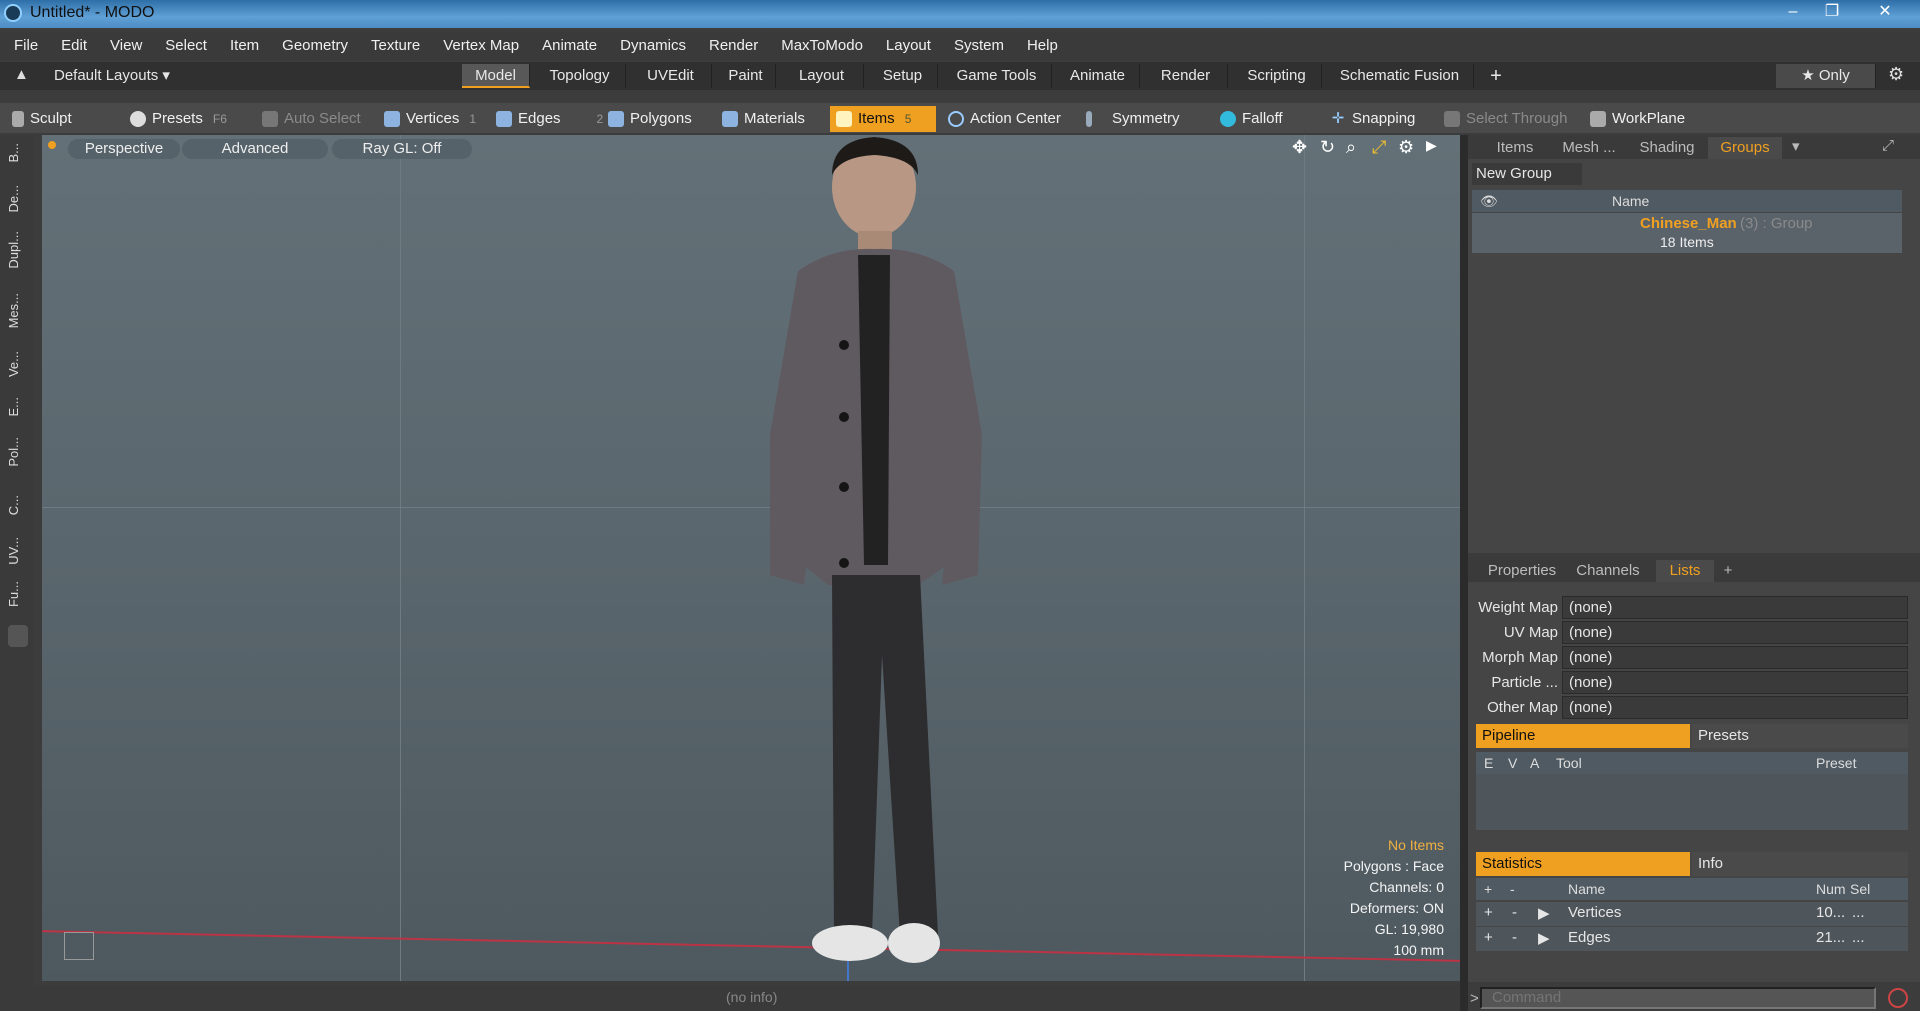  I want to click on tab-groups: Groups, so click(1745, 148).